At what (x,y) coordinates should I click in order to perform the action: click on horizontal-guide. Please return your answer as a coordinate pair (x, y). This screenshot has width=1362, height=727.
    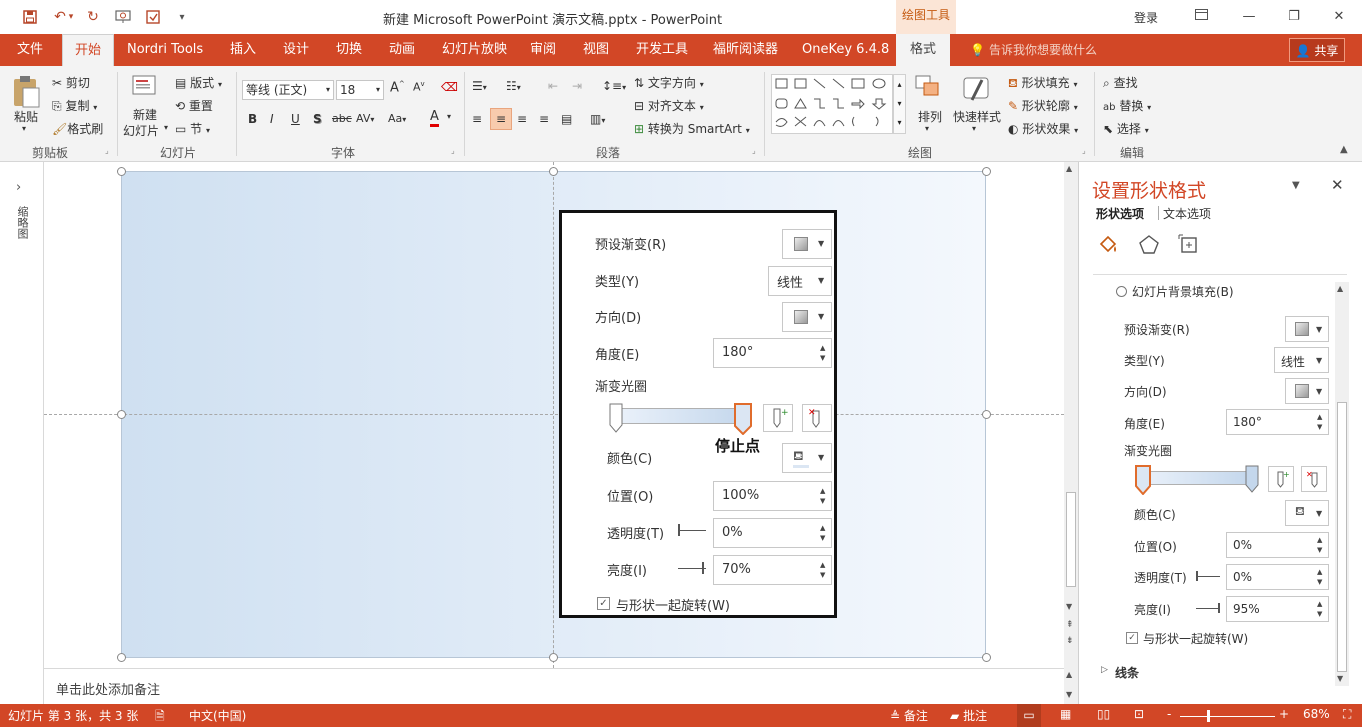
    Looking at the image, I should click on (554, 414).